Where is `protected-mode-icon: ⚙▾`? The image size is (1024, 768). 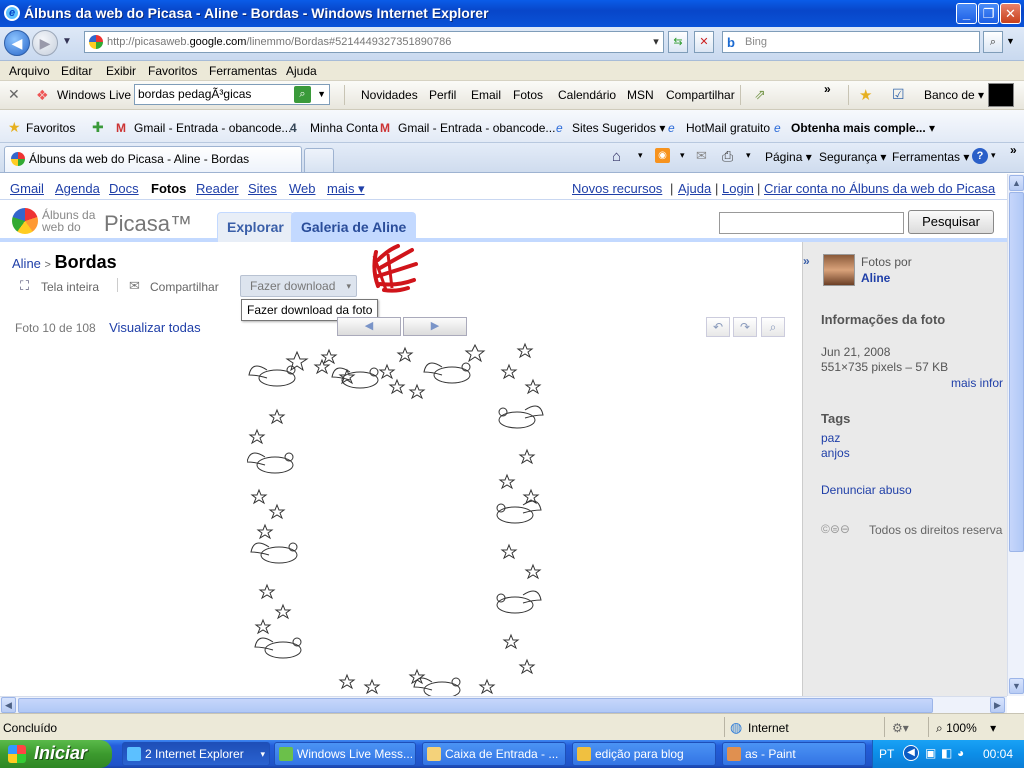 protected-mode-icon: ⚙▾ is located at coordinates (900, 728).